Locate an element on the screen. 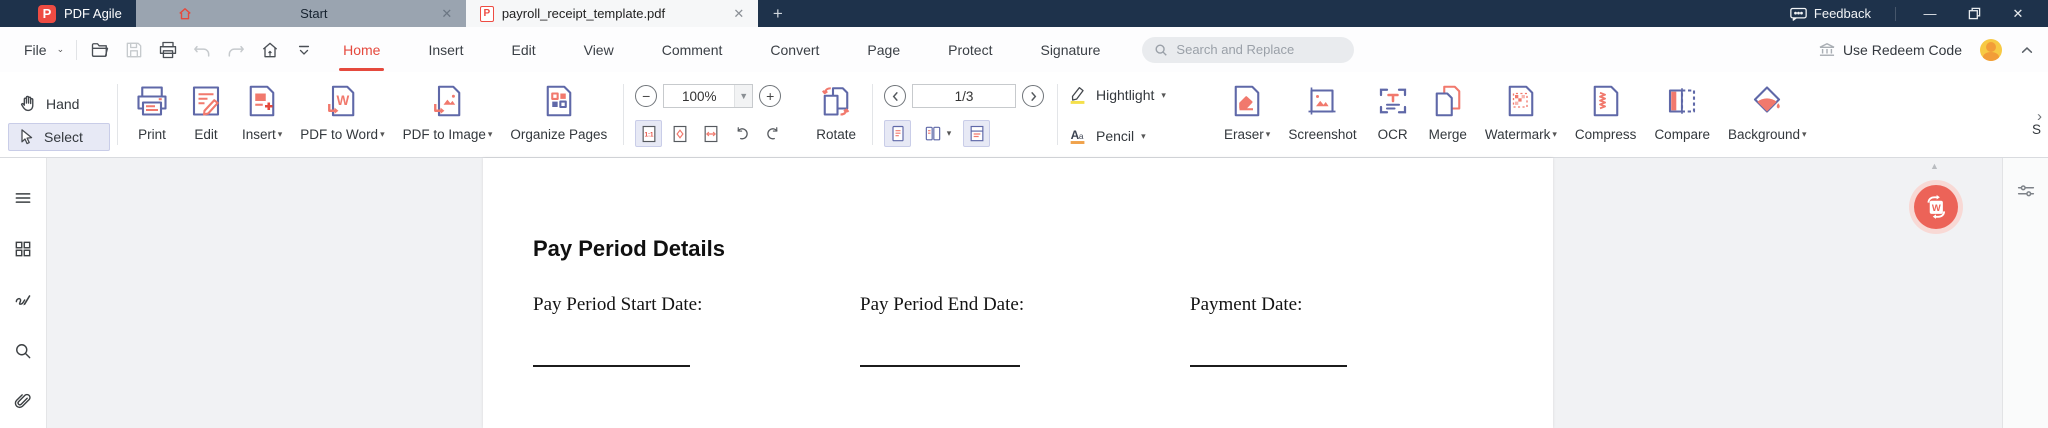 The width and height of the screenshot is (2048, 428). zoom-level-field: 100% ▼ is located at coordinates (708, 96).